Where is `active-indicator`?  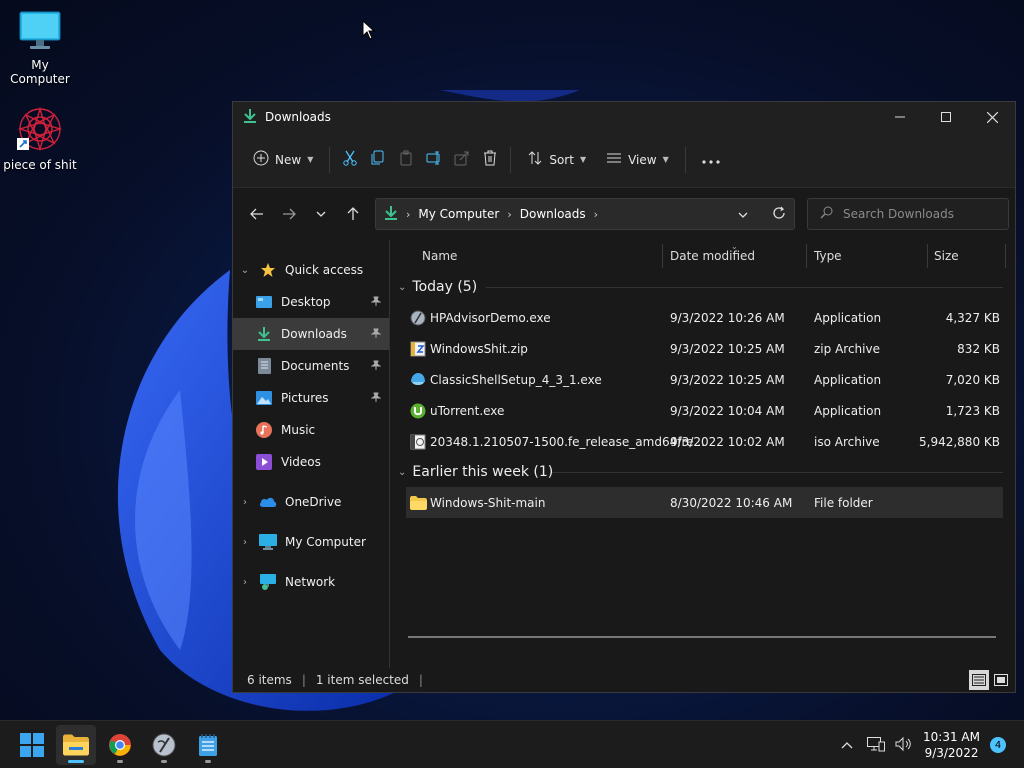
active-indicator is located at coordinates (76, 761).